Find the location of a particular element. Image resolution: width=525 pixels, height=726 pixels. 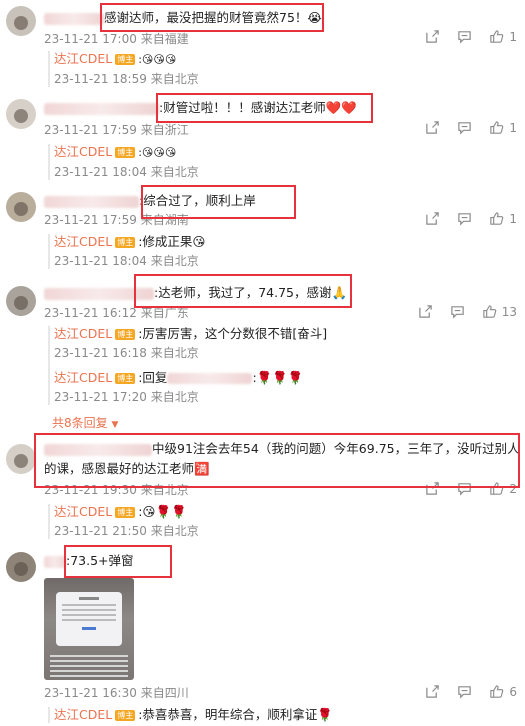

like-button: 13 is located at coordinates (499, 311).